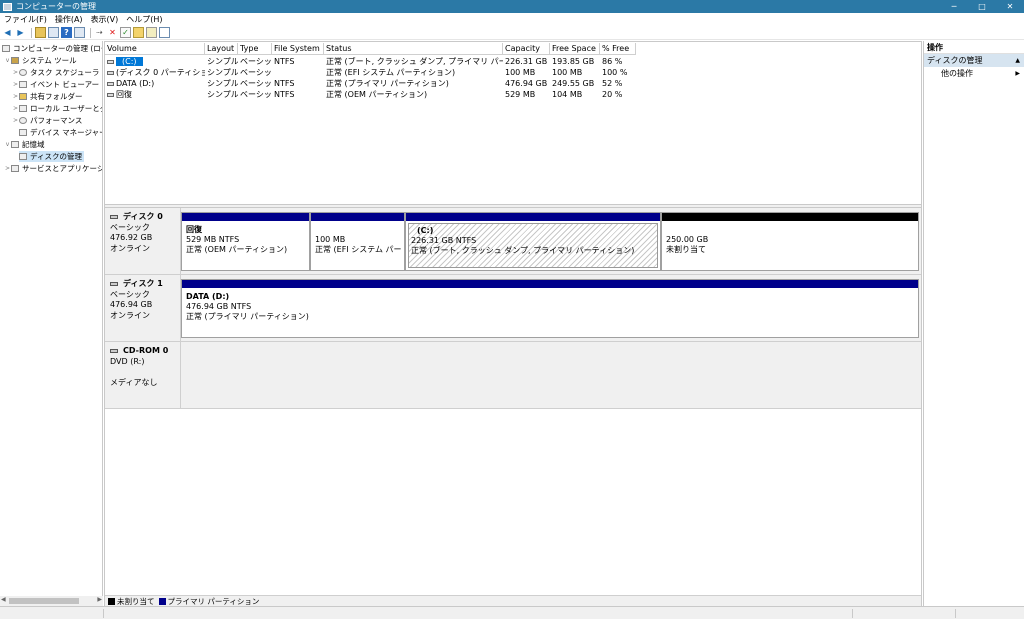  Describe the element at coordinates (612, 61) in the screenshot. I see `volume-percent-free: 86 %` at that location.